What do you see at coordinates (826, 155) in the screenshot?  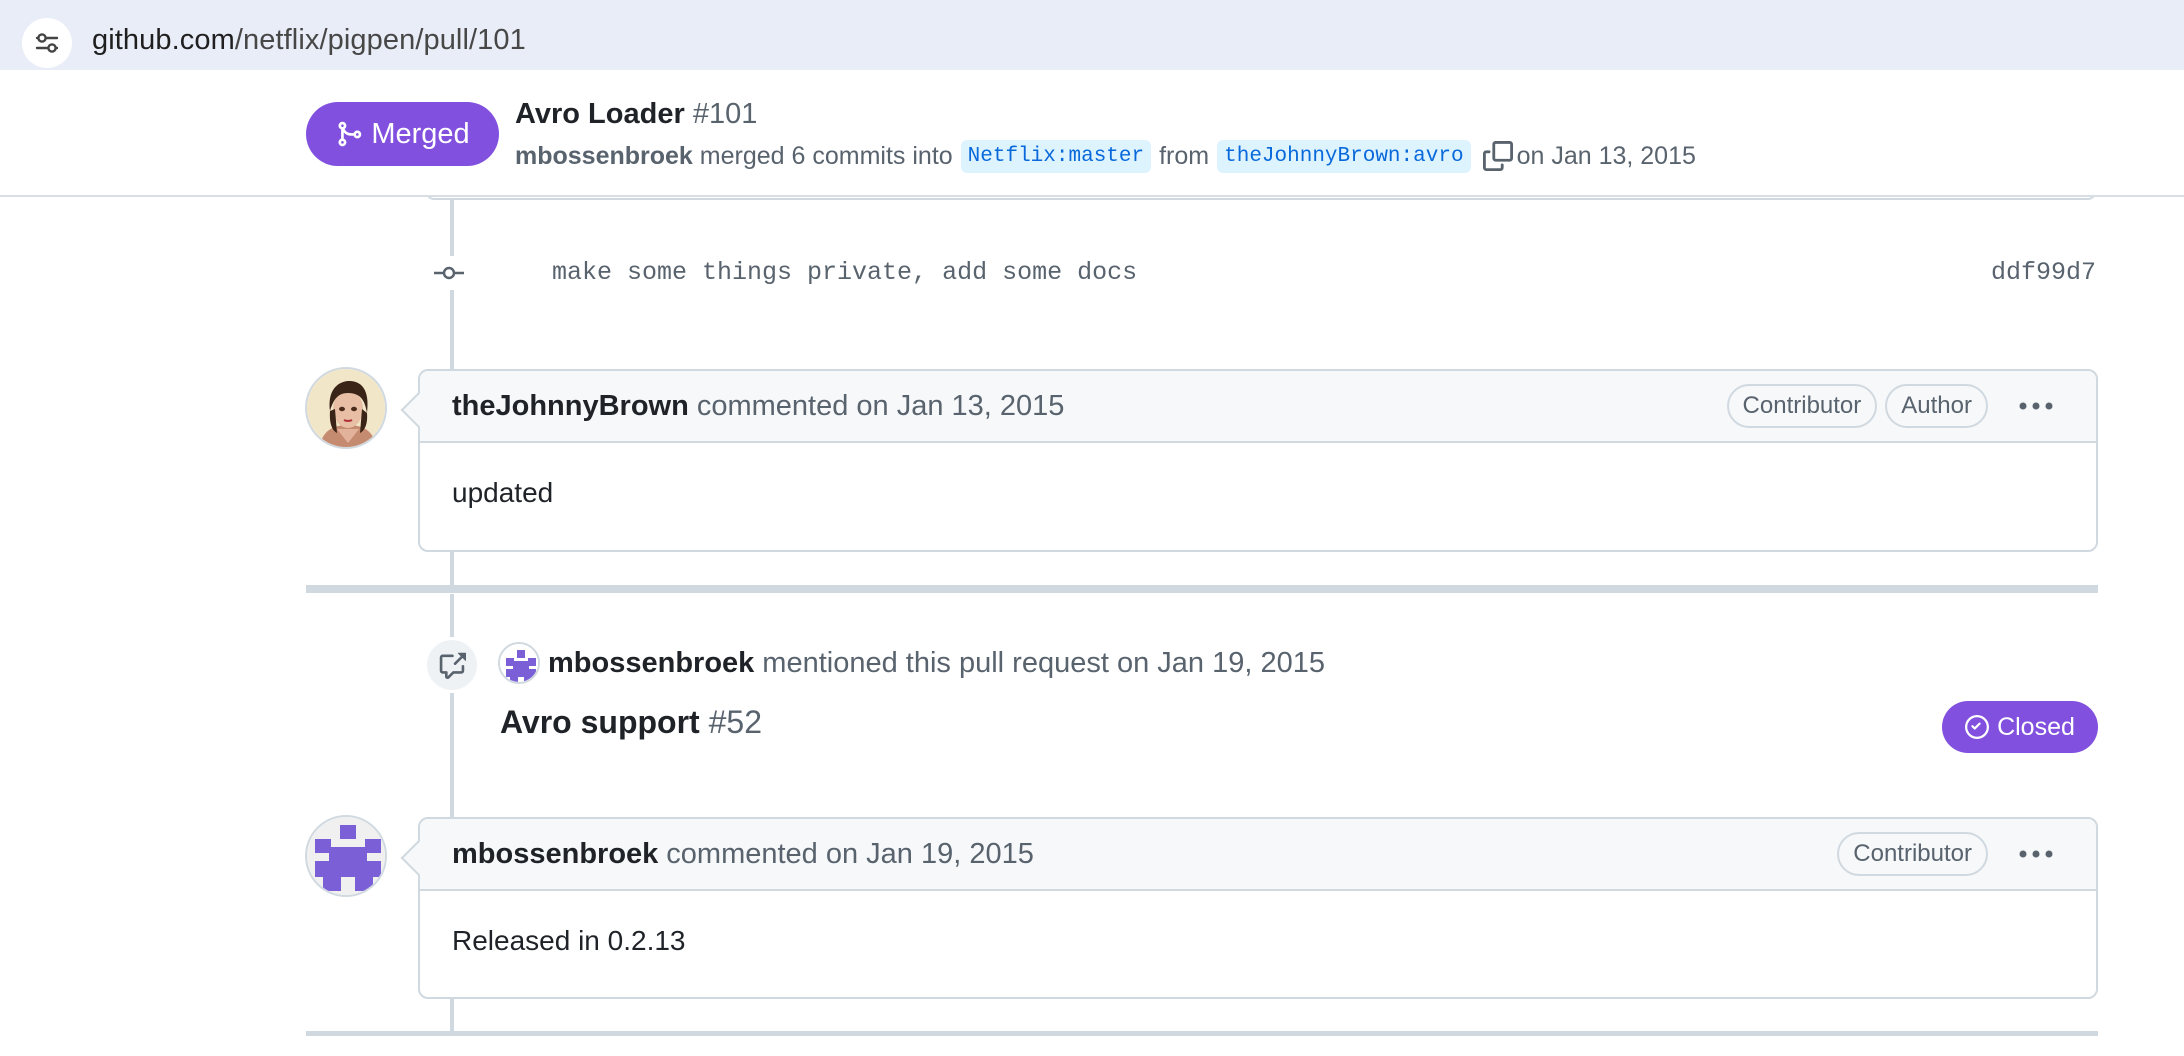 I see `merge-text: merged 6 commits into` at bounding box center [826, 155].